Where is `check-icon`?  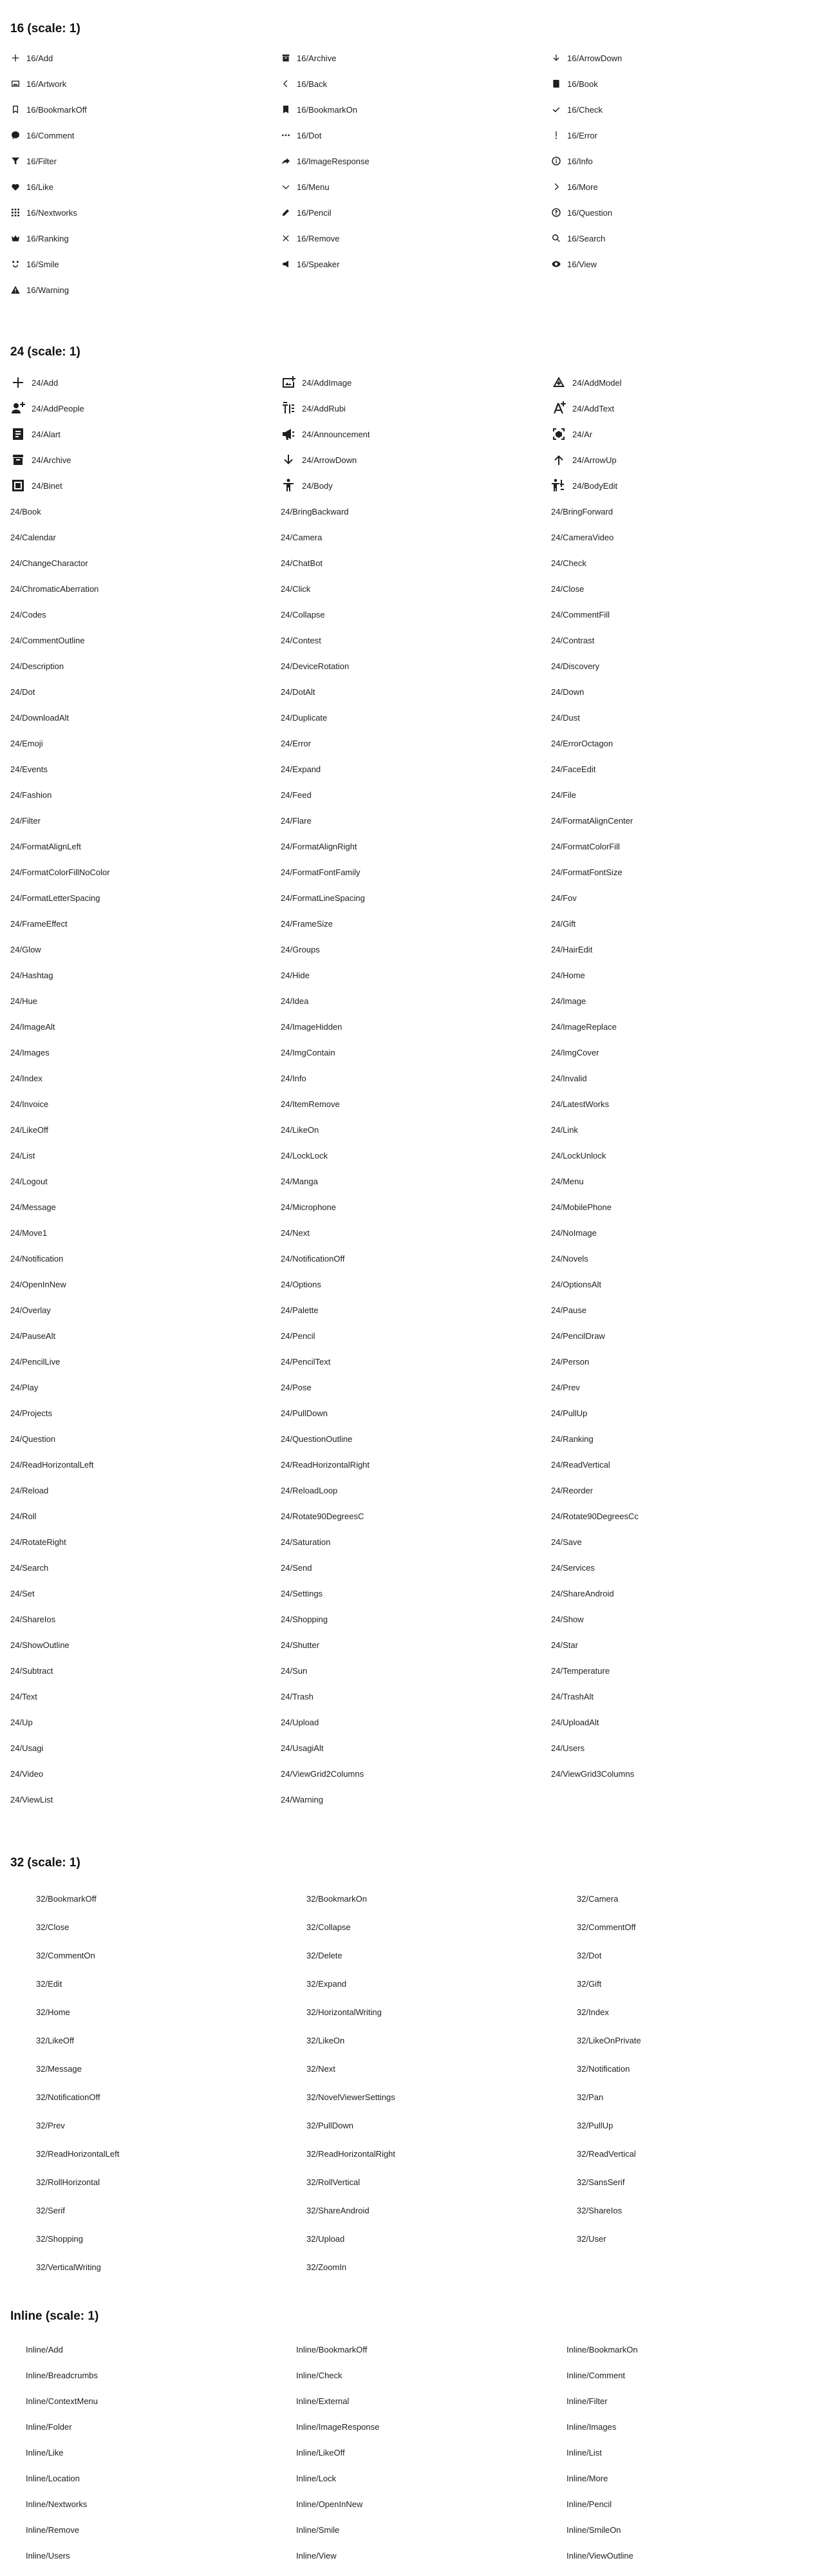 check-icon is located at coordinates (556, 109).